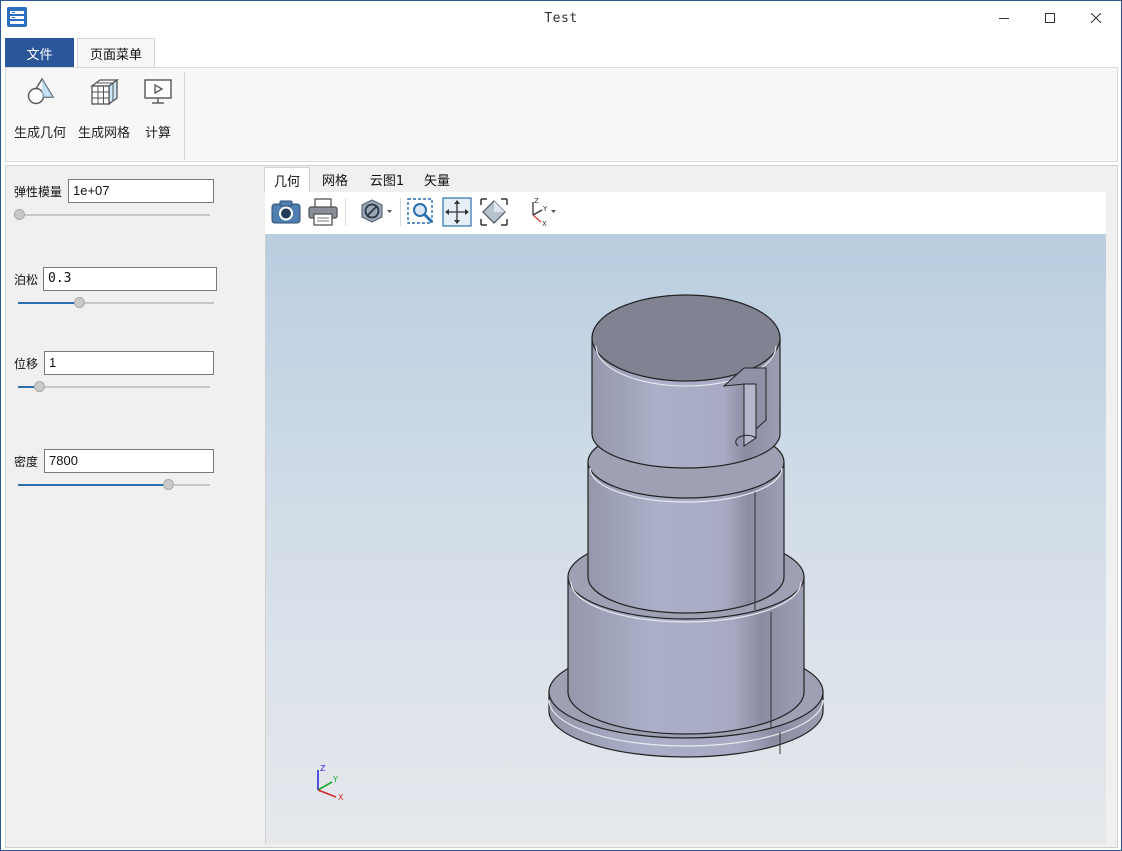 The width and height of the screenshot is (1122, 851). What do you see at coordinates (141, 191) in the screenshot?
I see `elastic-modulus-input: 1e+07` at bounding box center [141, 191].